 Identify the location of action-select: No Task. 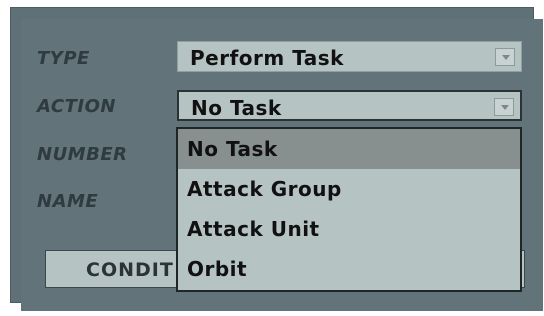
(349, 105).